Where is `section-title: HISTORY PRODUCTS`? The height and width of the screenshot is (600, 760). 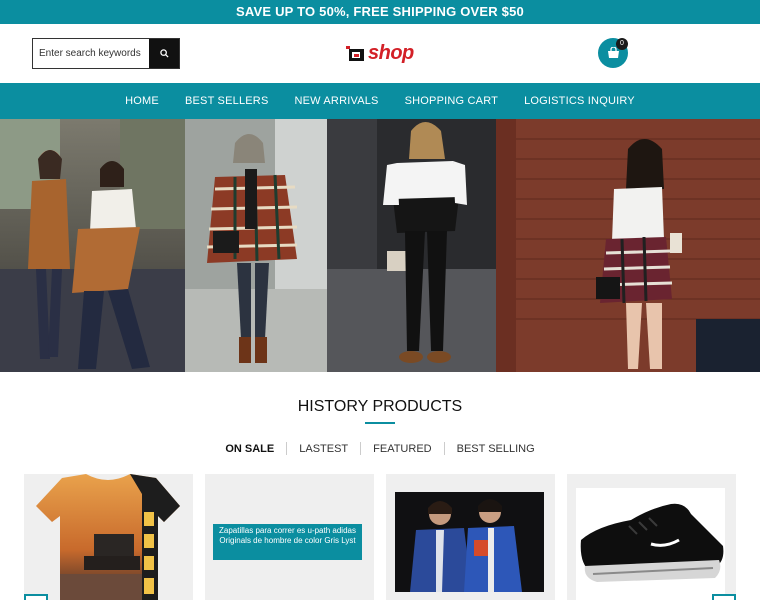 section-title: HISTORY PRODUCTS is located at coordinates (380, 406).